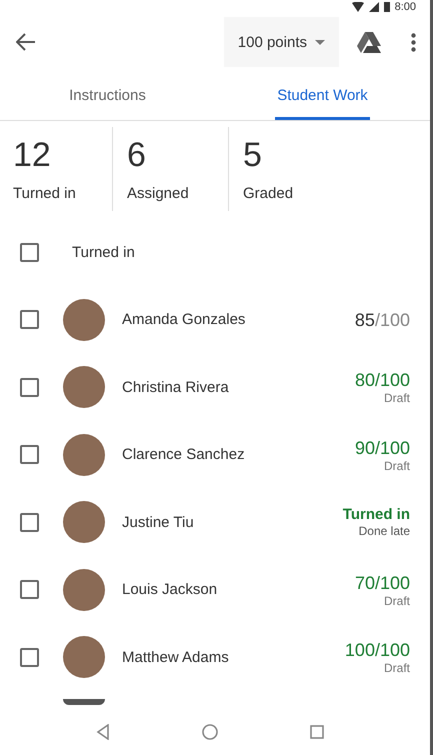 Image resolution: width=433 pixels, height=755 pixels. What do you see at coordinates (137, 155) in the screenshot?
I see `stat-count: 6` at bounding box center [137, 155].